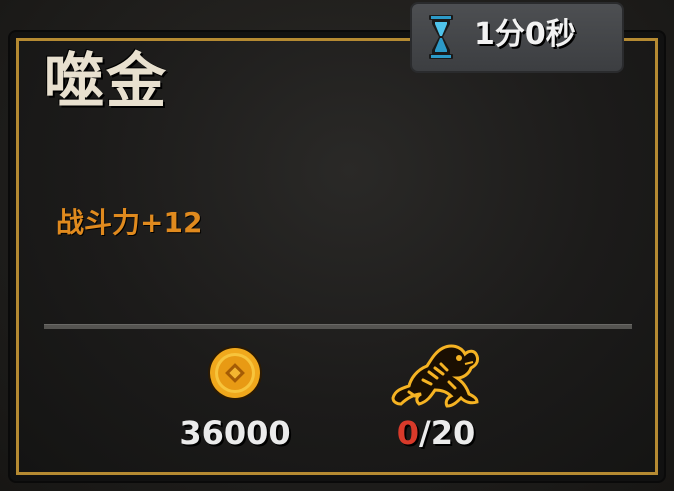 This screenshot has width=674, height=491. I want to click on timer-badge: 1分0秒, so click(517, 37).